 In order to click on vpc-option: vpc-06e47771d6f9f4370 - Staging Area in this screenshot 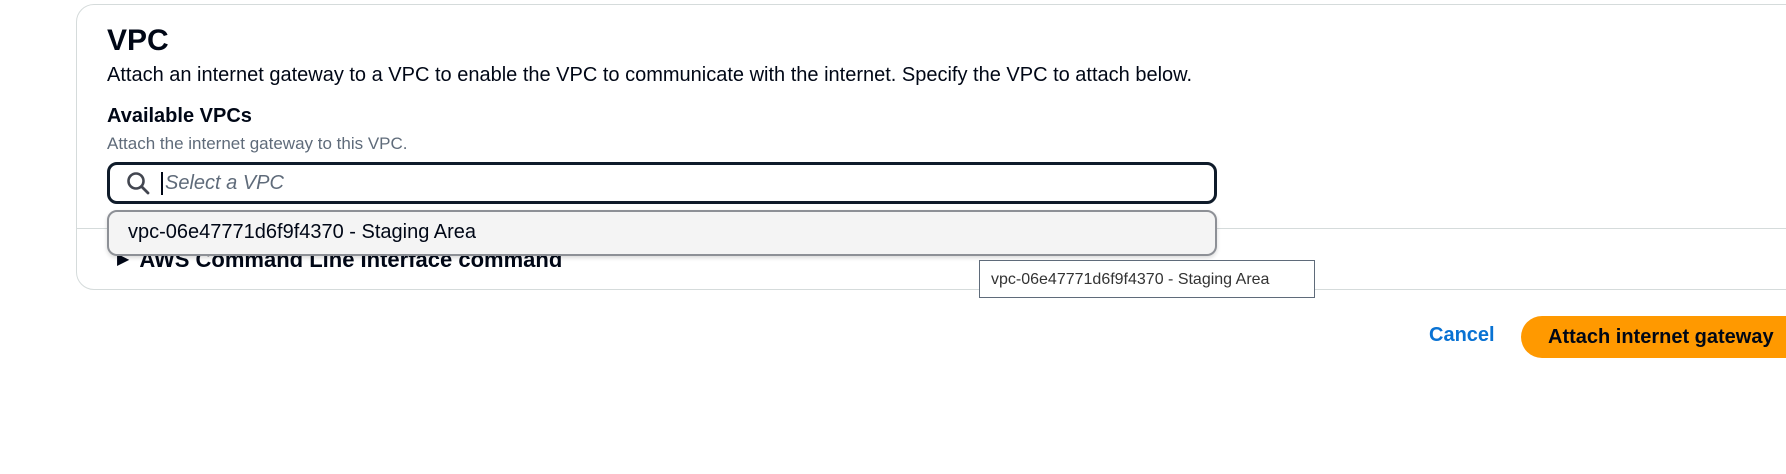, I will do `click(302, 232)`.